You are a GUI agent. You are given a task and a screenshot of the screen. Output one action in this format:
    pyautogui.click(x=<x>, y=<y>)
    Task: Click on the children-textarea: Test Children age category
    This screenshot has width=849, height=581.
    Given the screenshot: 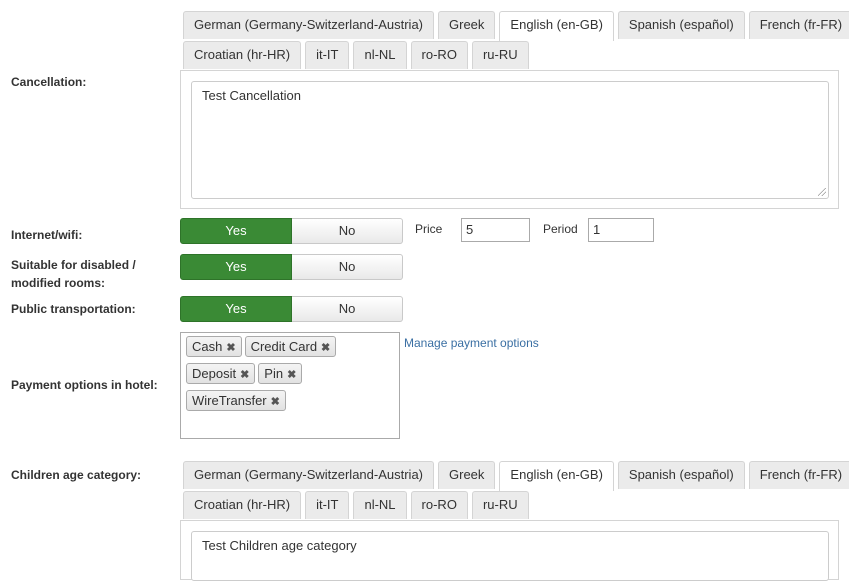 What is the action you would take?
    pyautogui.click(x=510, y=556)
    